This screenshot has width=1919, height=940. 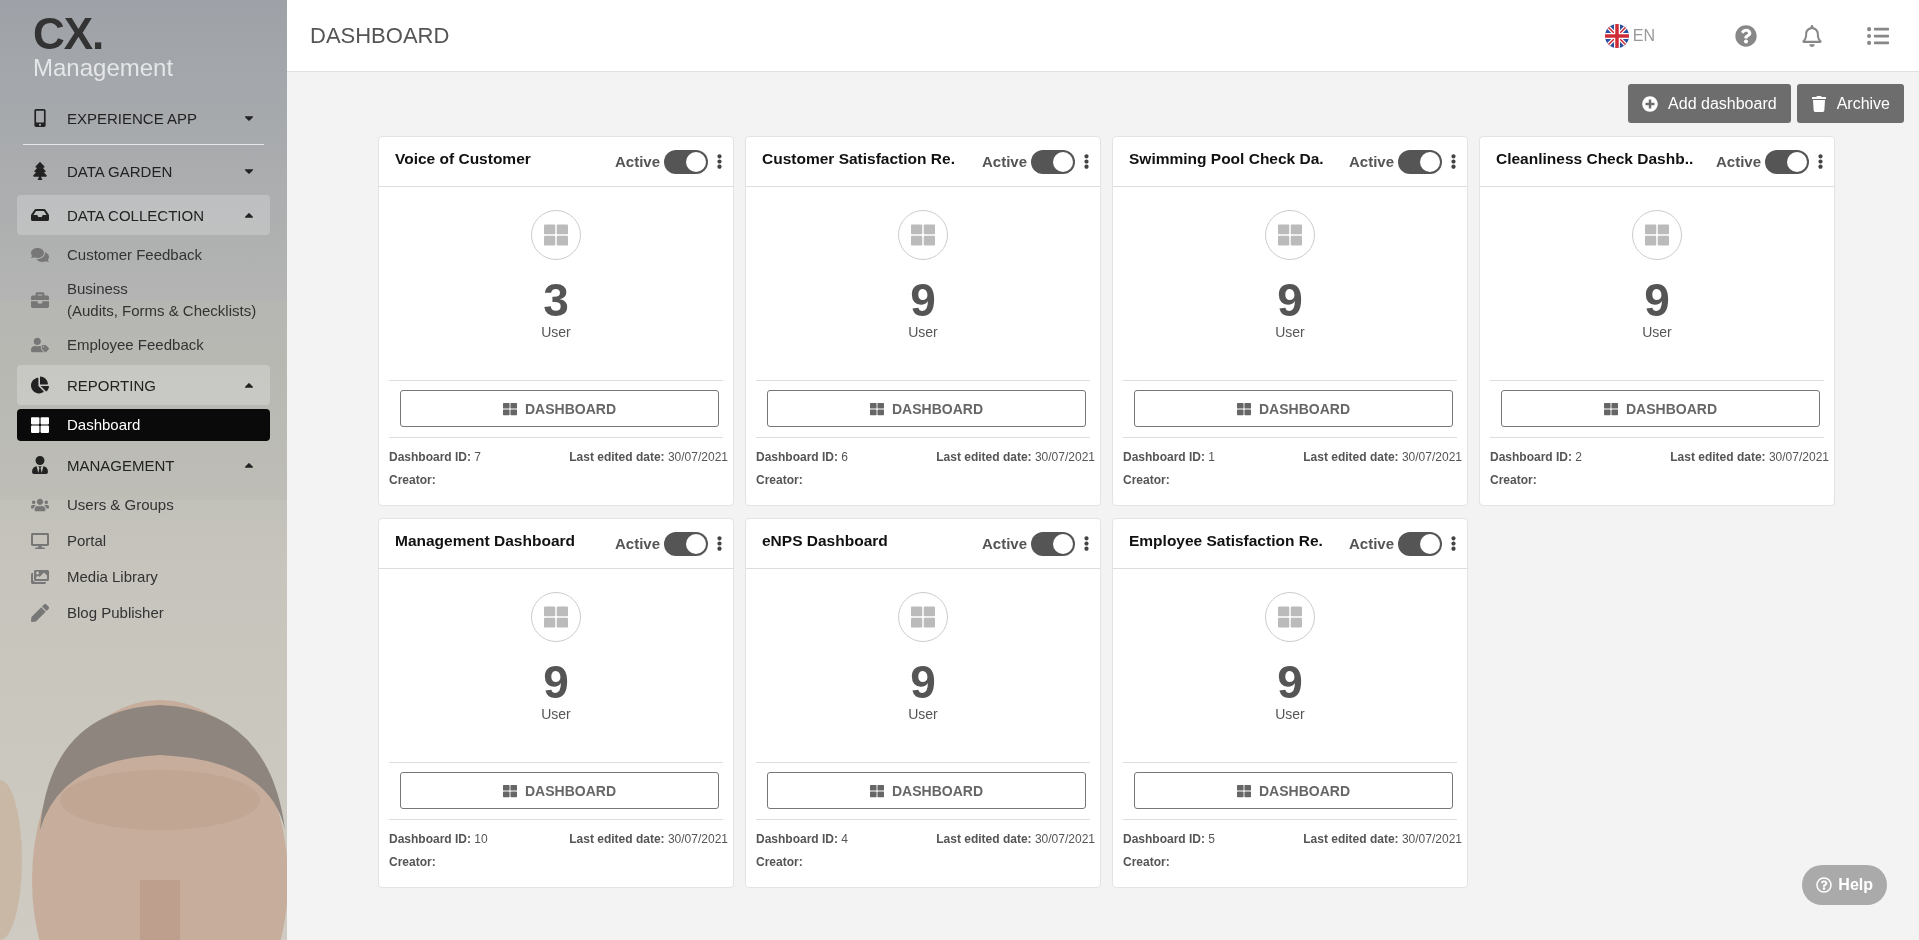 I want to click on sidebar-item: Business (Audits, Forms & Checklists), so click(x=143, y=300).